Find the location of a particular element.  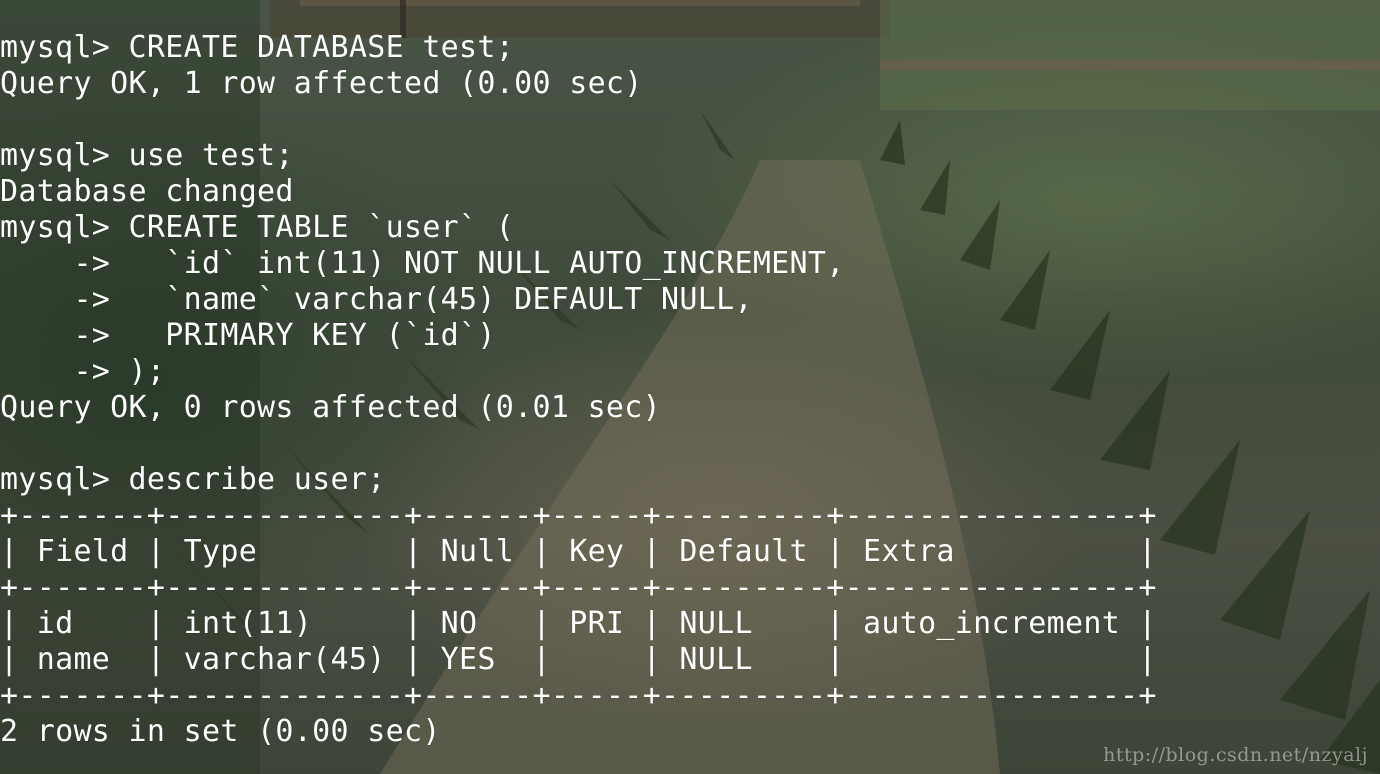

terminal-line: mysql> use test; is located at coordinates (147, 155).